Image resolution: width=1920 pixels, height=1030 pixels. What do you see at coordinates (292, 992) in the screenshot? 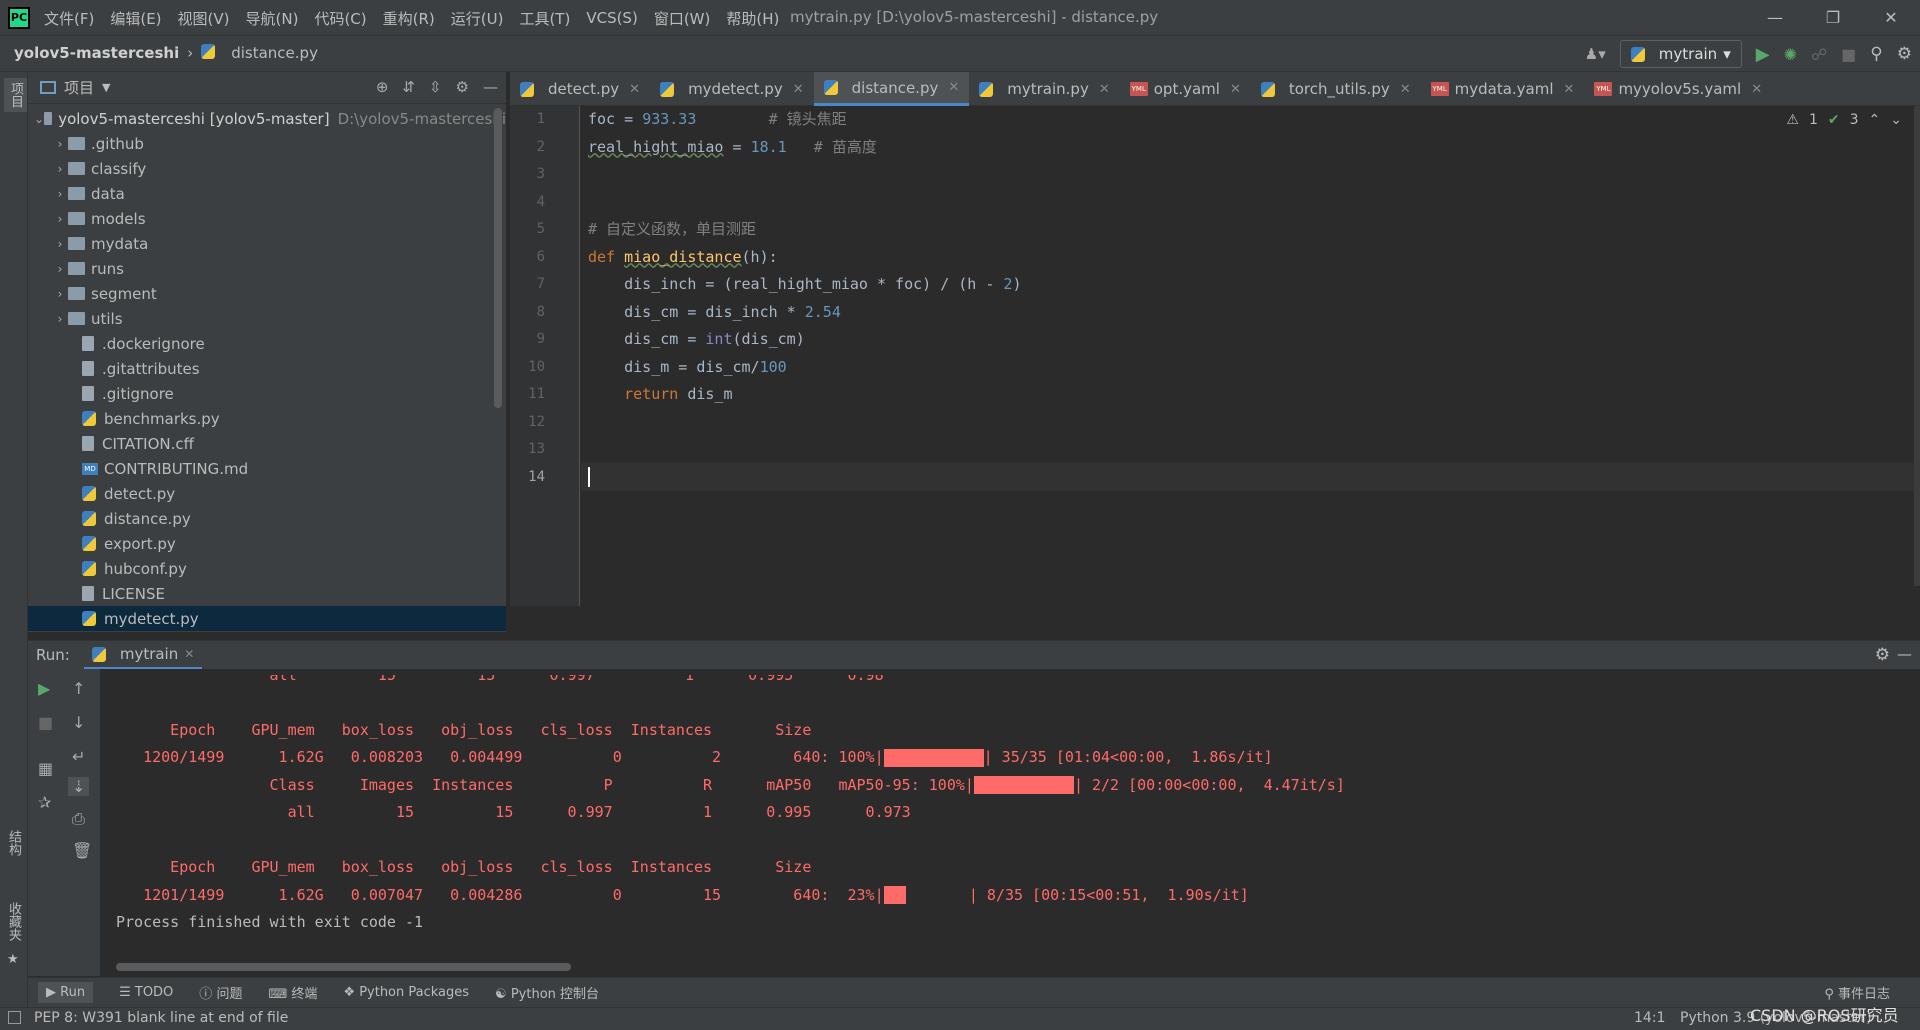
I see `tab-terminal: ⌨ 终端` at bounding box center [292, 992].